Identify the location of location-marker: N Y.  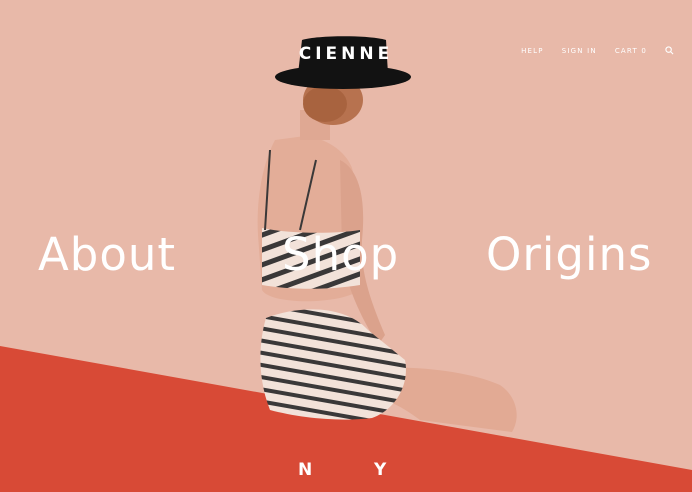
(346, 472).